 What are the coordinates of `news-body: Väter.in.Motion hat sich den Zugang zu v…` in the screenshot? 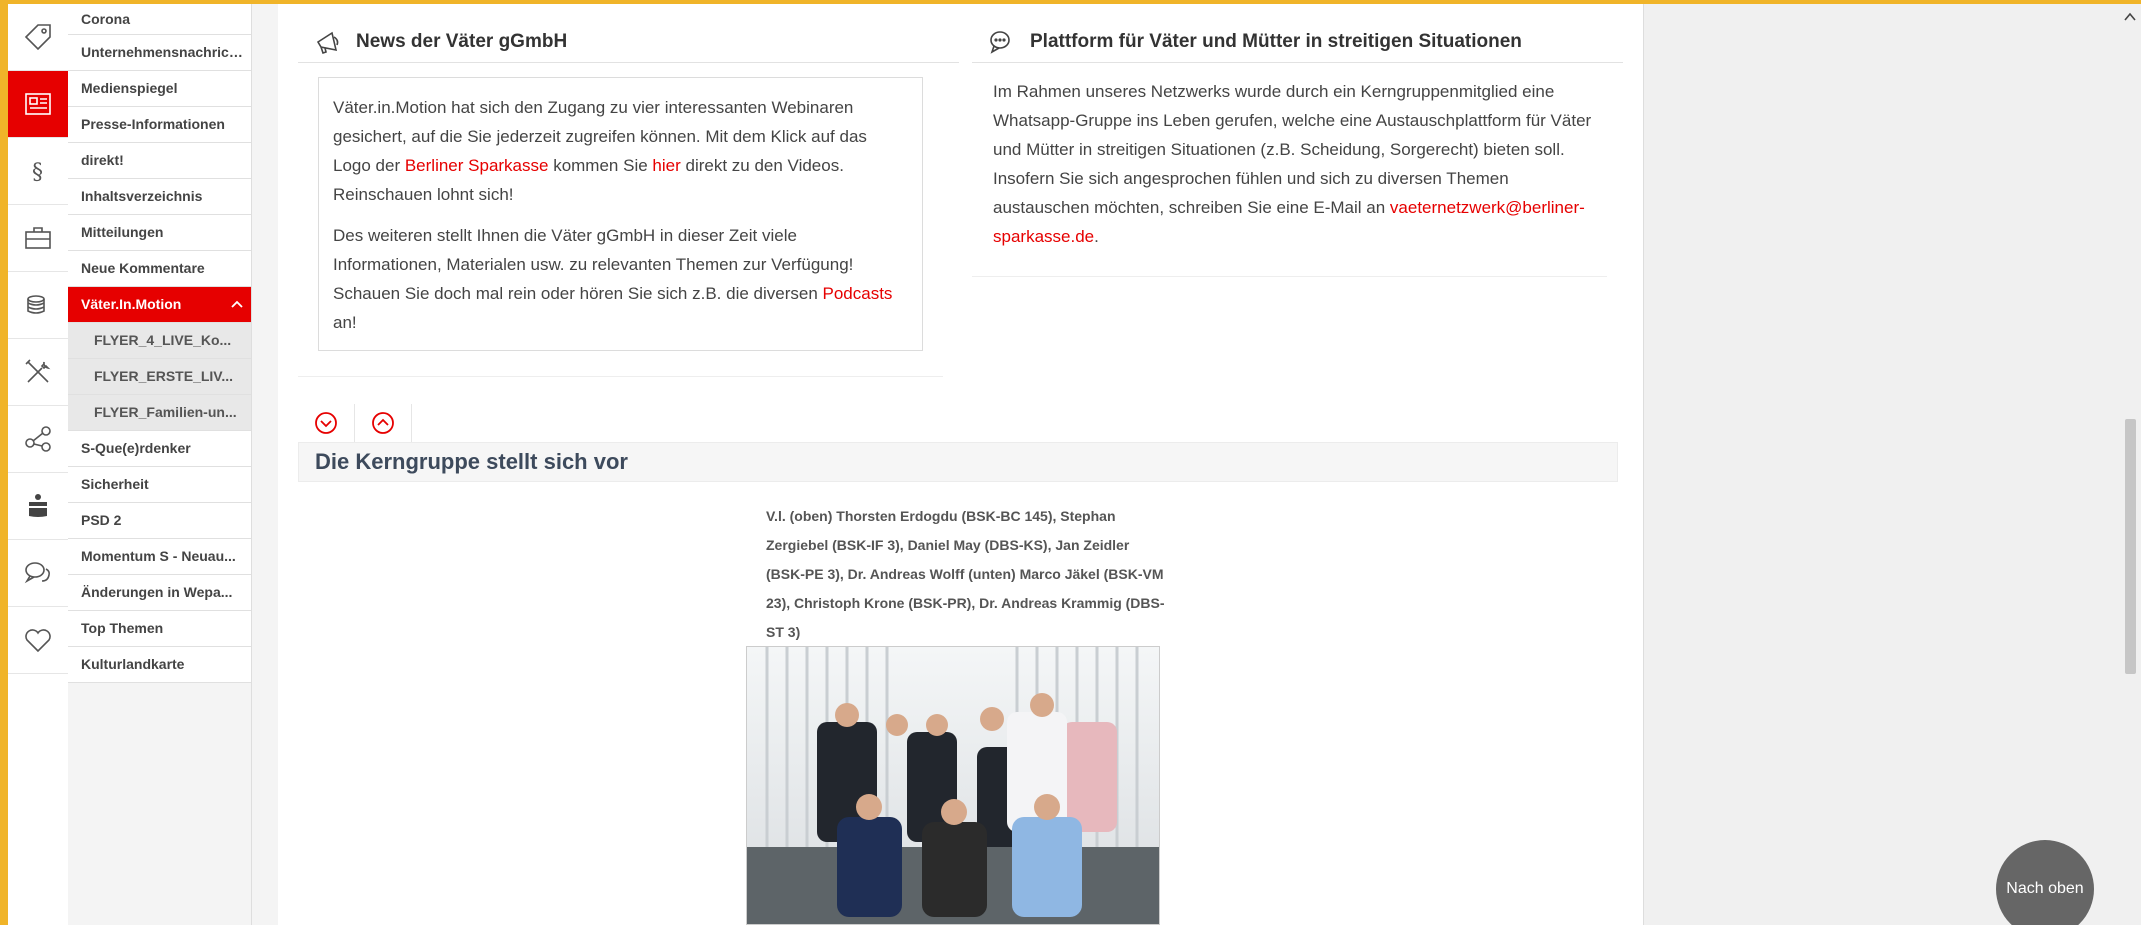 It's located at (620, 214).